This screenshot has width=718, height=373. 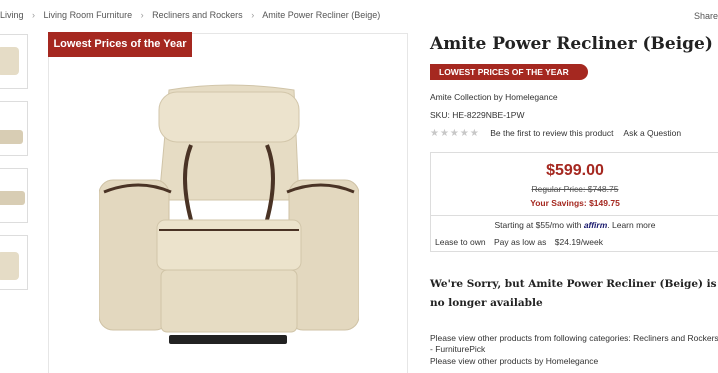 I want to click on affirm-prefix: Starting at $55/mo with, so click(x=539, y=225).